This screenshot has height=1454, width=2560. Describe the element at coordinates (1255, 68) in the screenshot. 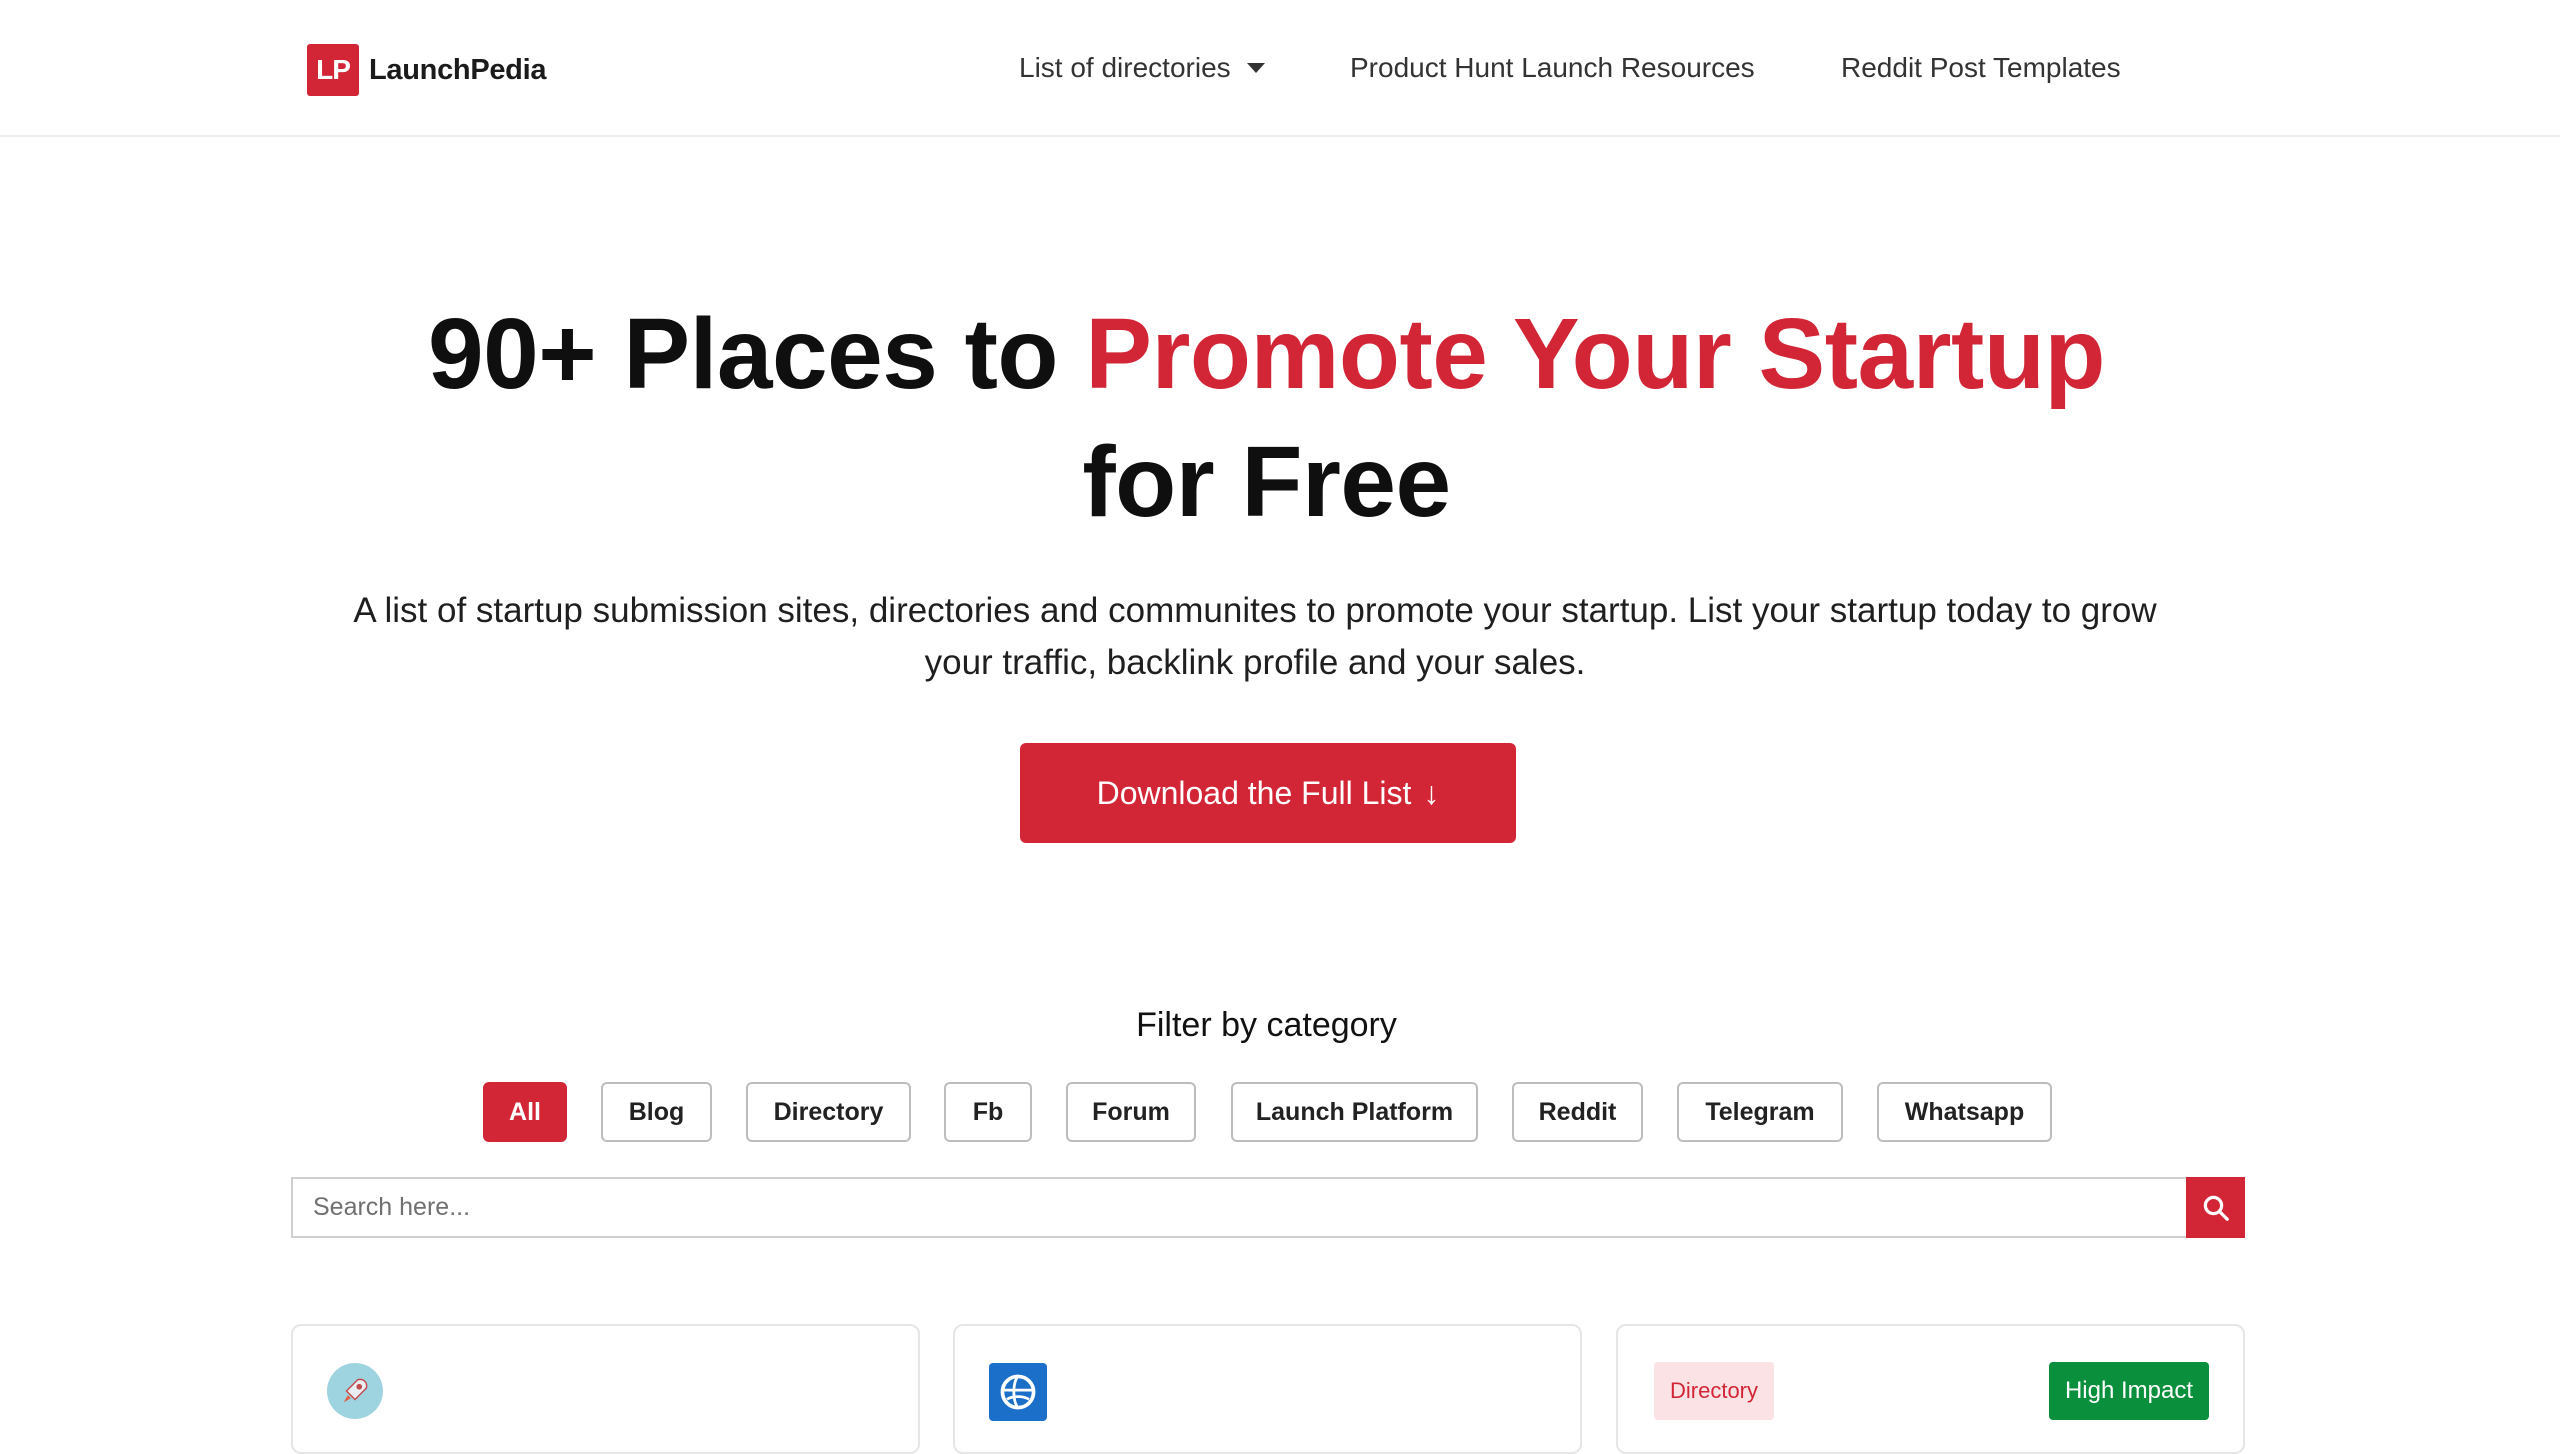

I see `caret-down-icon` at that location.